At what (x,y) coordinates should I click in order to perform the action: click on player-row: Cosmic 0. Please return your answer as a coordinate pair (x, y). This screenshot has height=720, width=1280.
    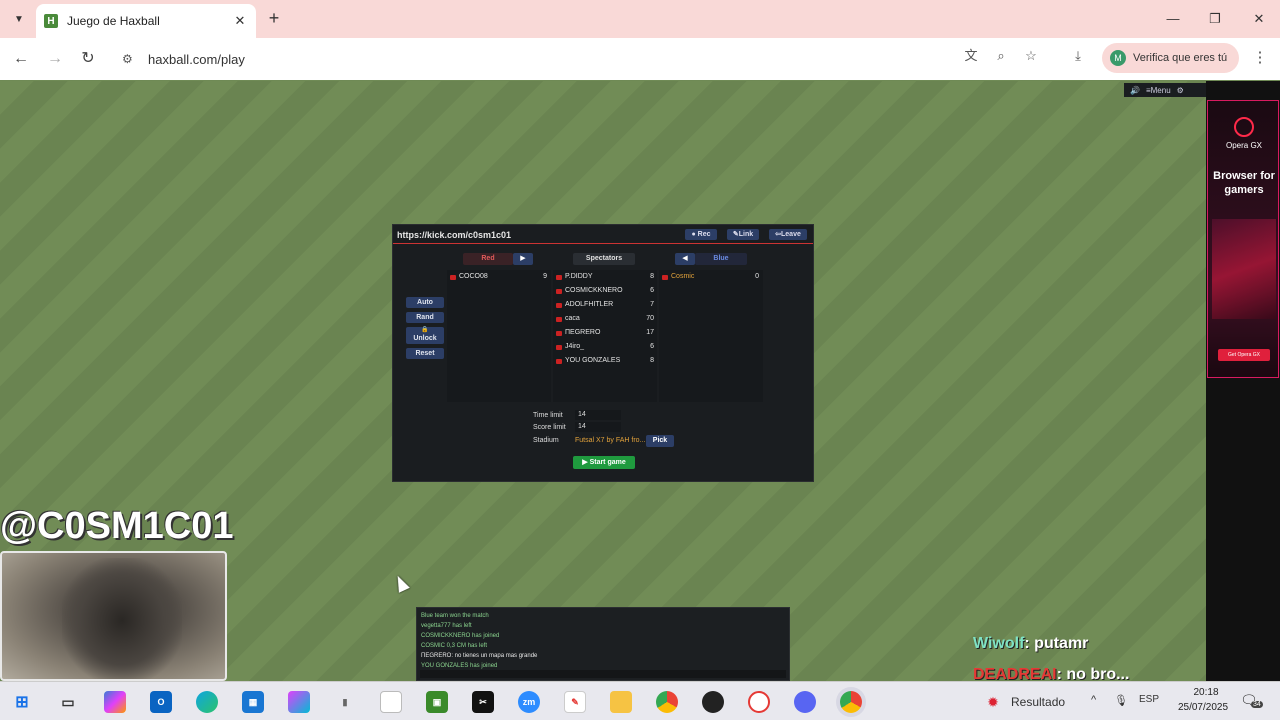
    Looking at the image, I should click on (710, 279).